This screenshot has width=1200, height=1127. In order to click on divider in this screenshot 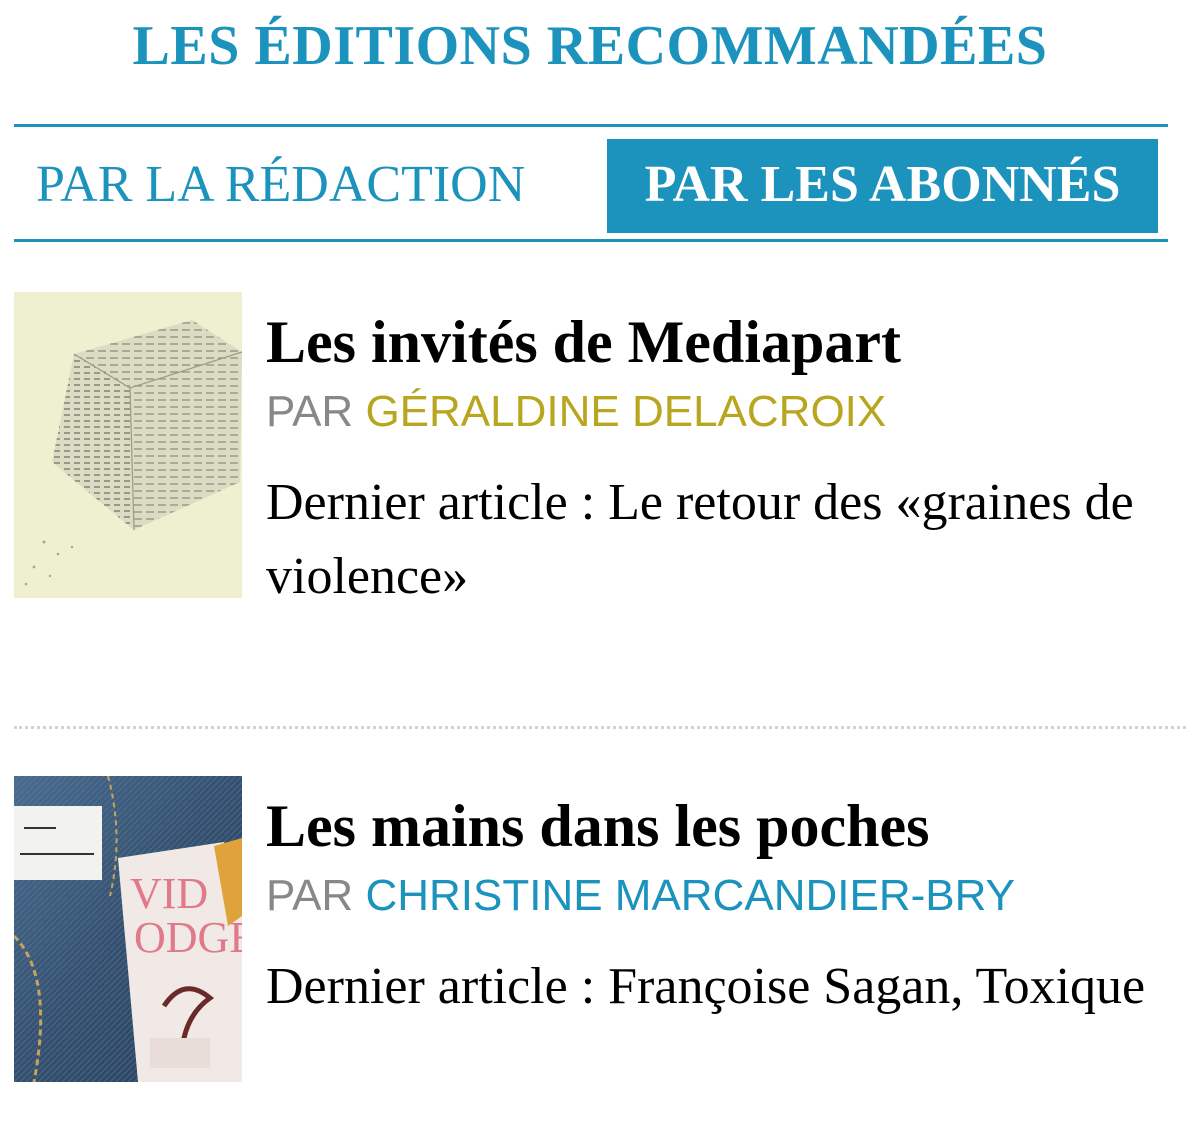, I will do `click(600, 727)`.